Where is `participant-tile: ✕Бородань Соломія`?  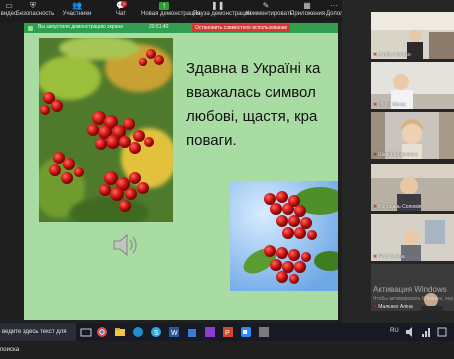
participant-tile: ✕Бородань Соломія is located at coordinates (412, 187).